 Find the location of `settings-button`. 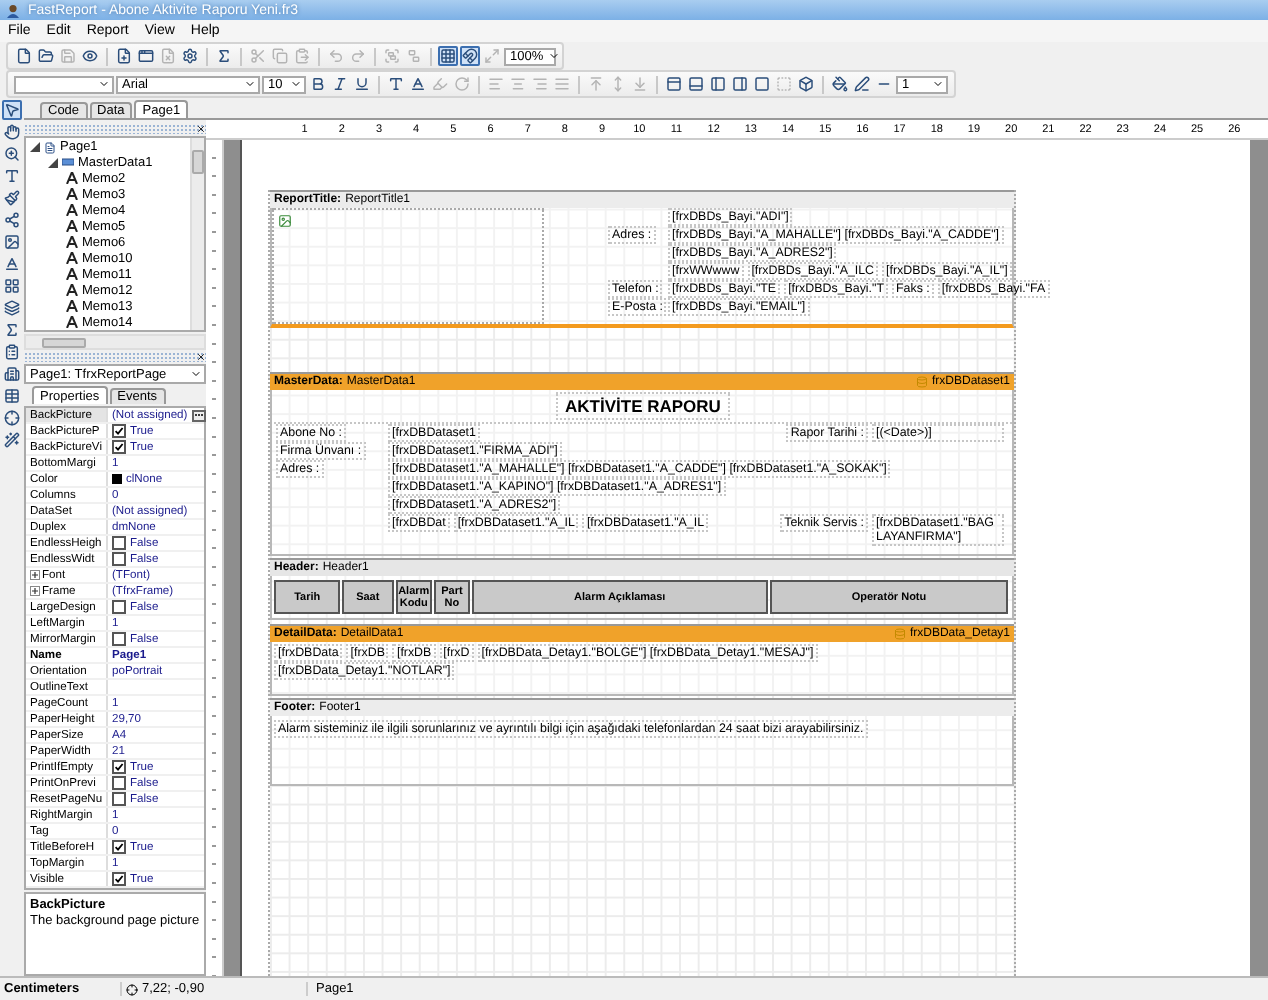

settings-button is located at coordinates (190, 56).